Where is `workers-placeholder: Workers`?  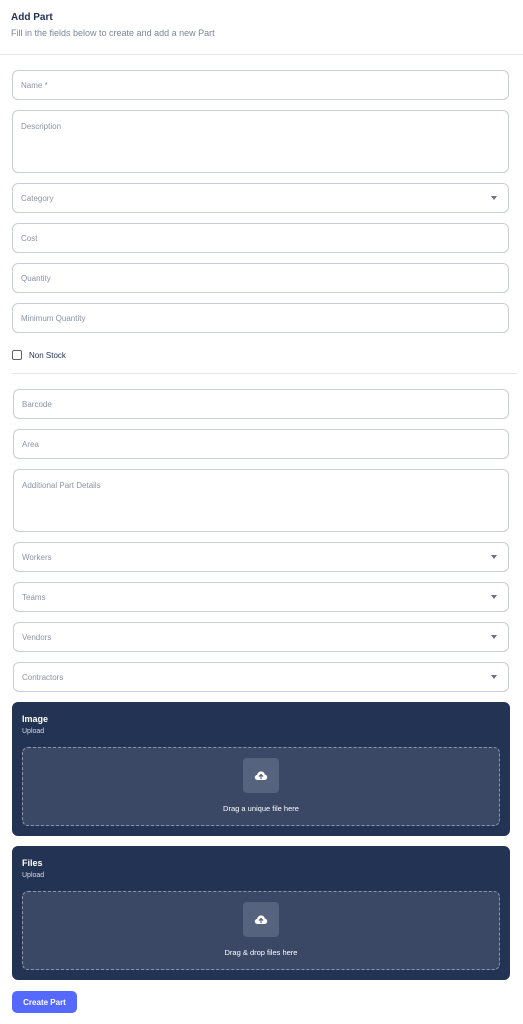
workers-placeholder: Workers is located at coordinates (37, 557).